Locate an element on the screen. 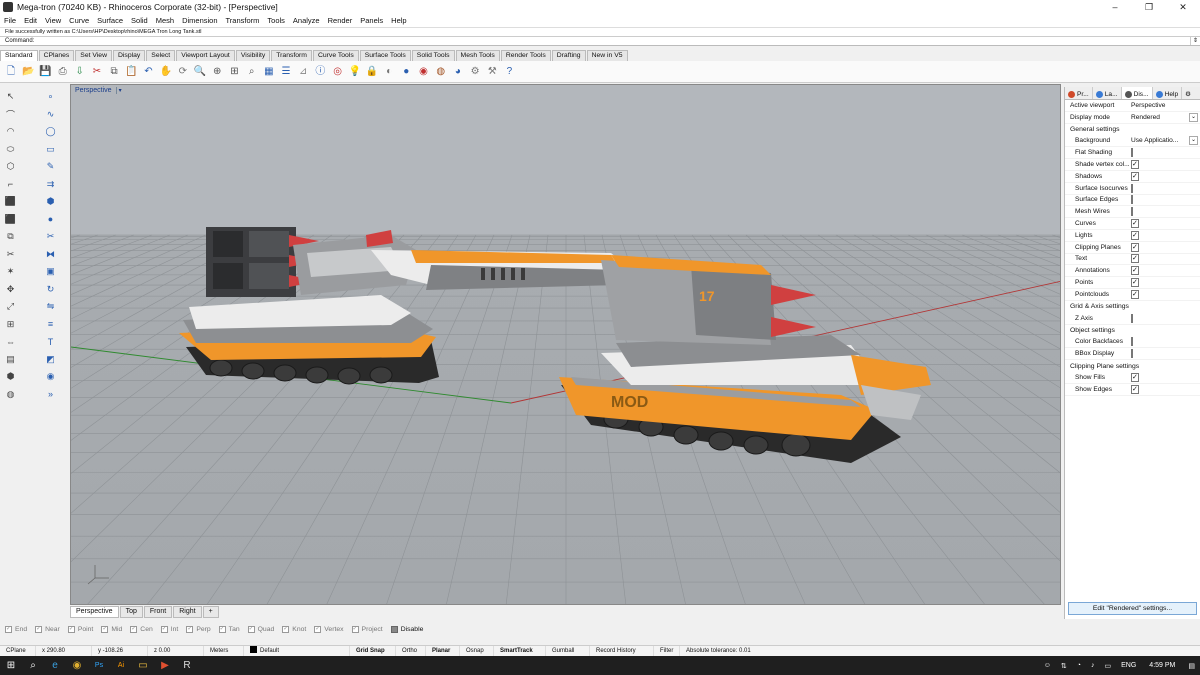 This screenshot has height=675, width=1200. osnap-project: ✓ Project is located at coordinates (367, 629).